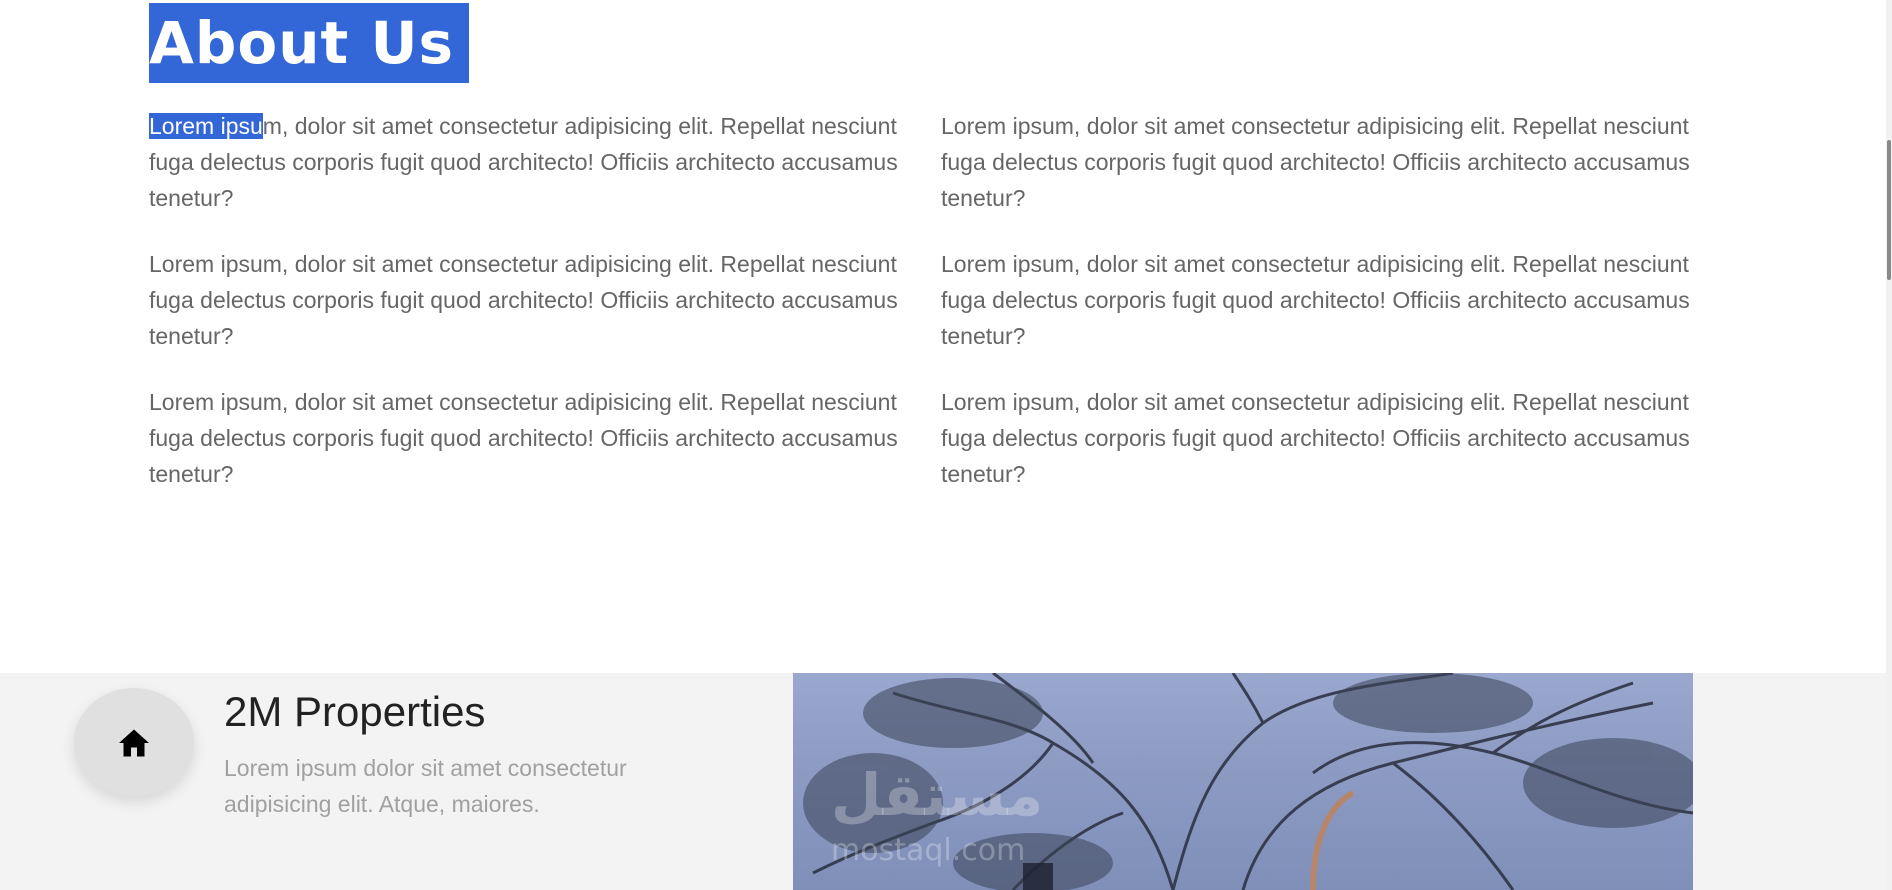 This screenshot has height=890, width=1892. I want to click on home-icon, so click(134, 743).